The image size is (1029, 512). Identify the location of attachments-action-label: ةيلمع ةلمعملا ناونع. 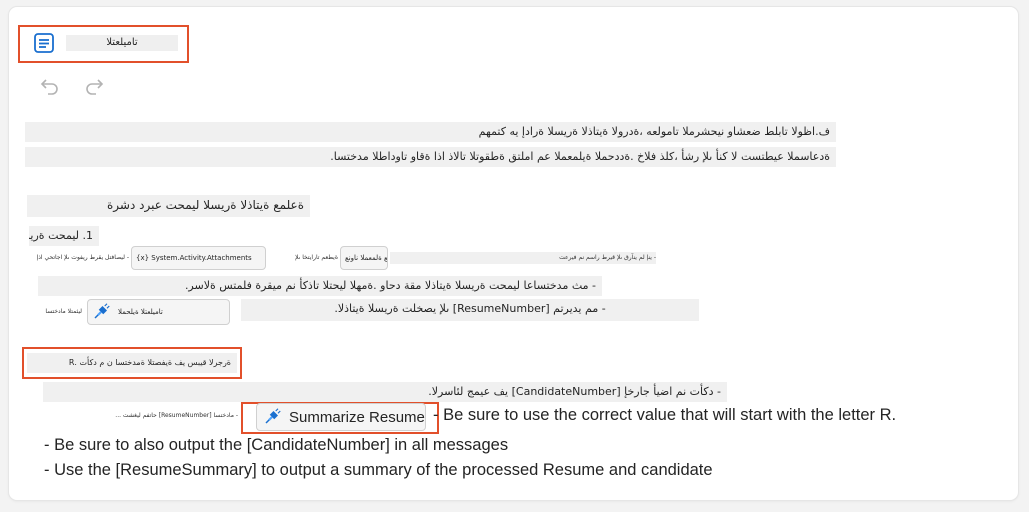
(366, 258).